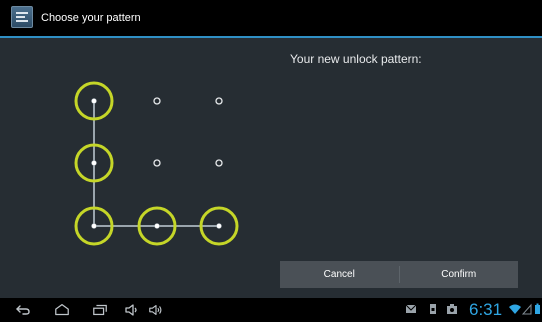  I want to click on sd-card-icon, so click(433, 309).